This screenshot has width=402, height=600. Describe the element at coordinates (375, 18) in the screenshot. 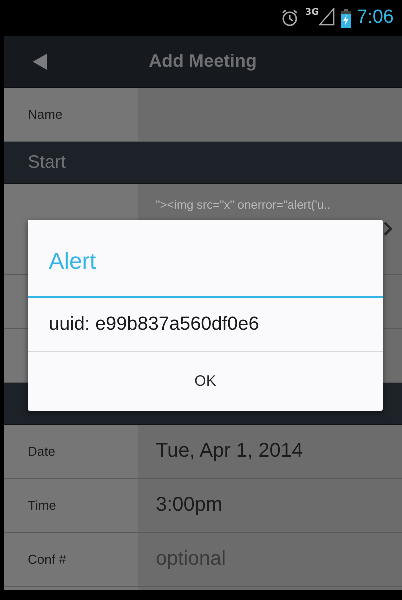

I see `clock-time: 7:06` at that location.